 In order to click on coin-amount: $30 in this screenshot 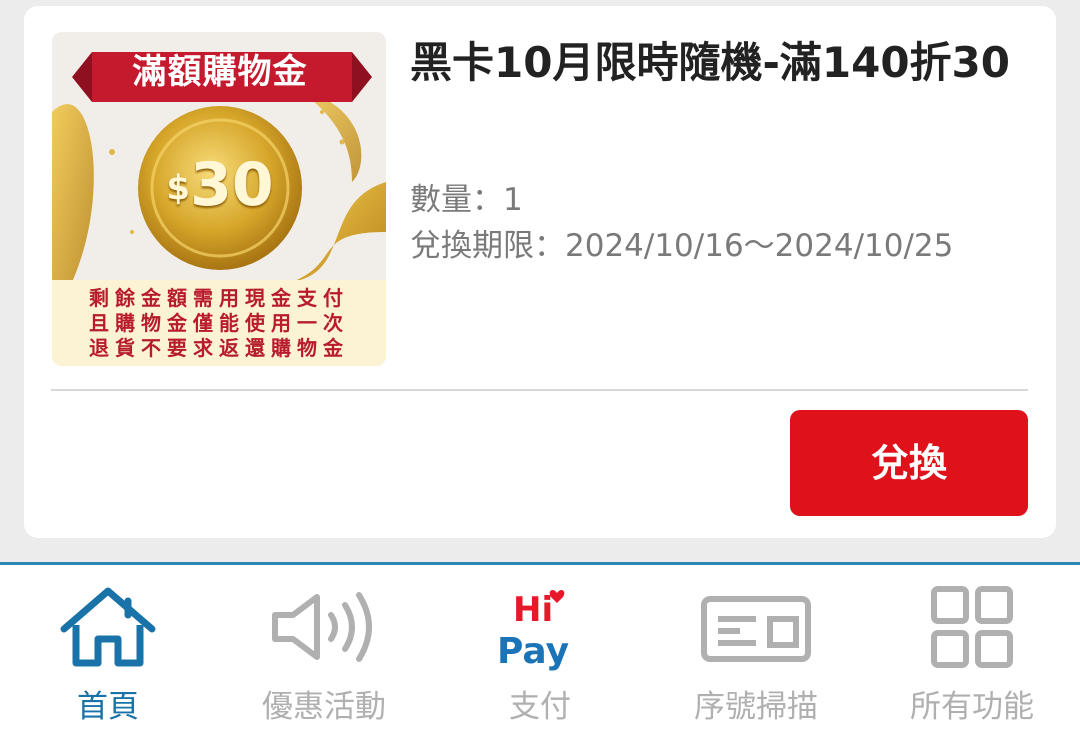, I will do `click(220, 186)`.